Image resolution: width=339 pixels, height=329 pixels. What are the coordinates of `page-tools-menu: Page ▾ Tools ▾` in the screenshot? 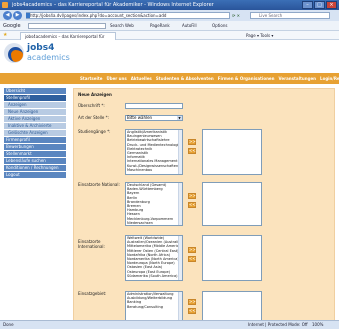 It's located at (259, 35).